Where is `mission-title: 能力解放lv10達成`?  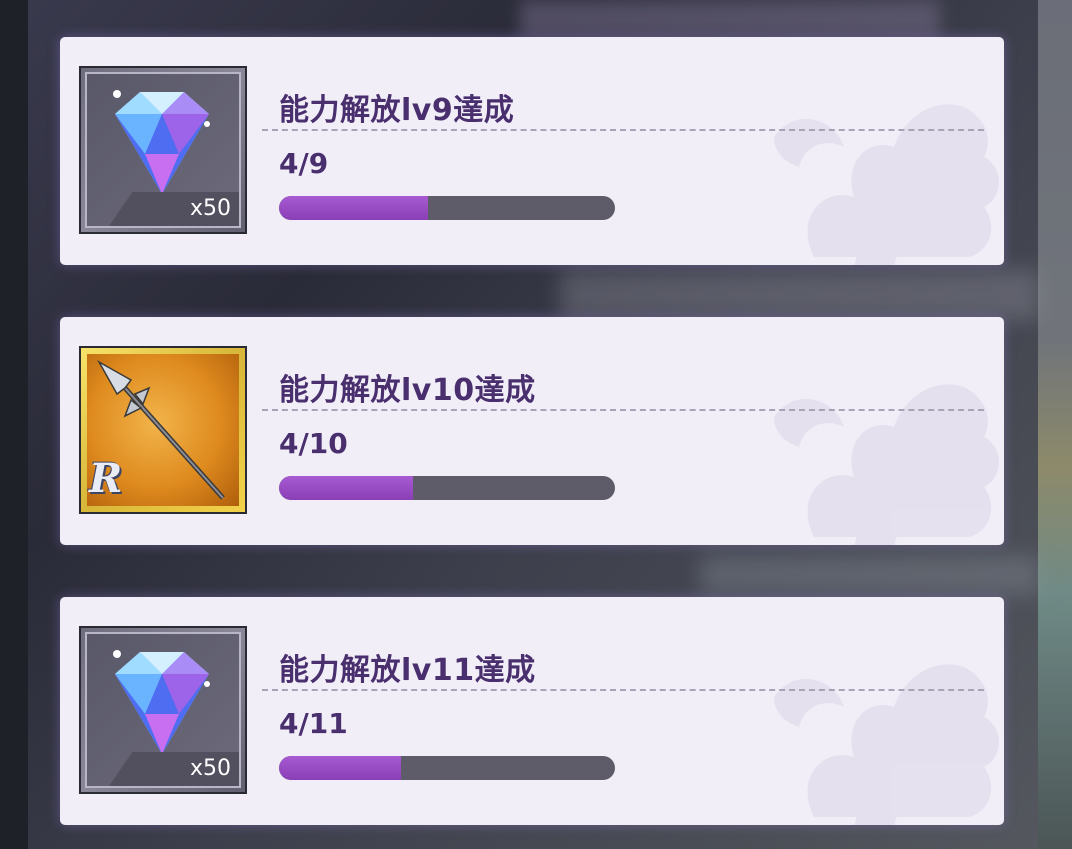 mission-title: 能力解放lv10達成 is located at coordinates (407, 390).